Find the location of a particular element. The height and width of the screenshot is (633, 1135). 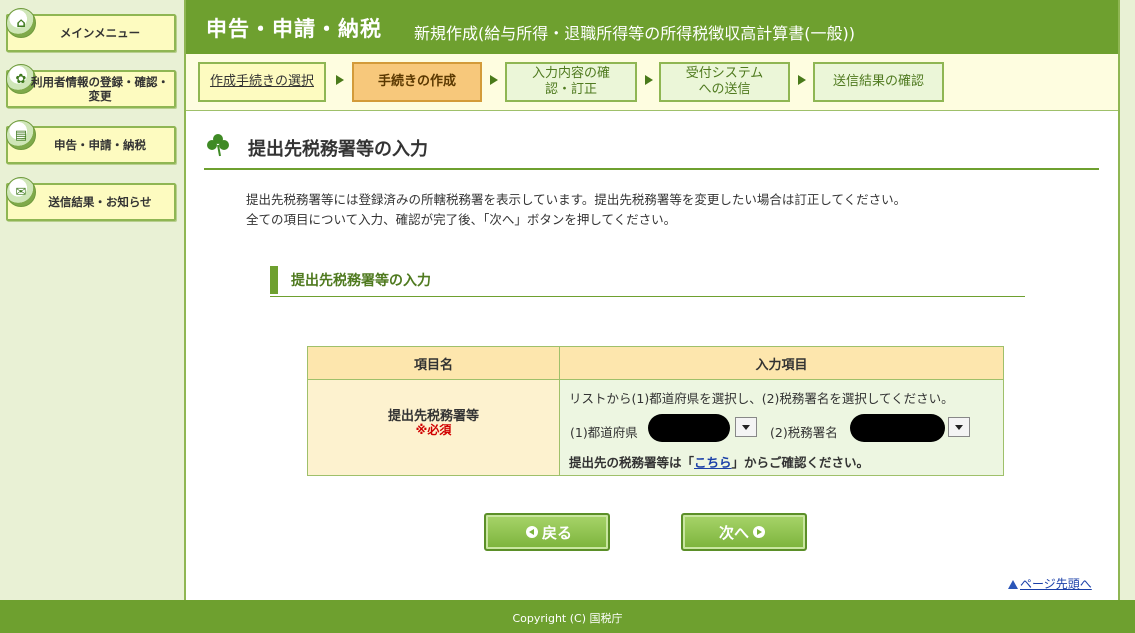

step-confirm-input: 入力内容の確認・訂正 is located at coordinates (571, 82).